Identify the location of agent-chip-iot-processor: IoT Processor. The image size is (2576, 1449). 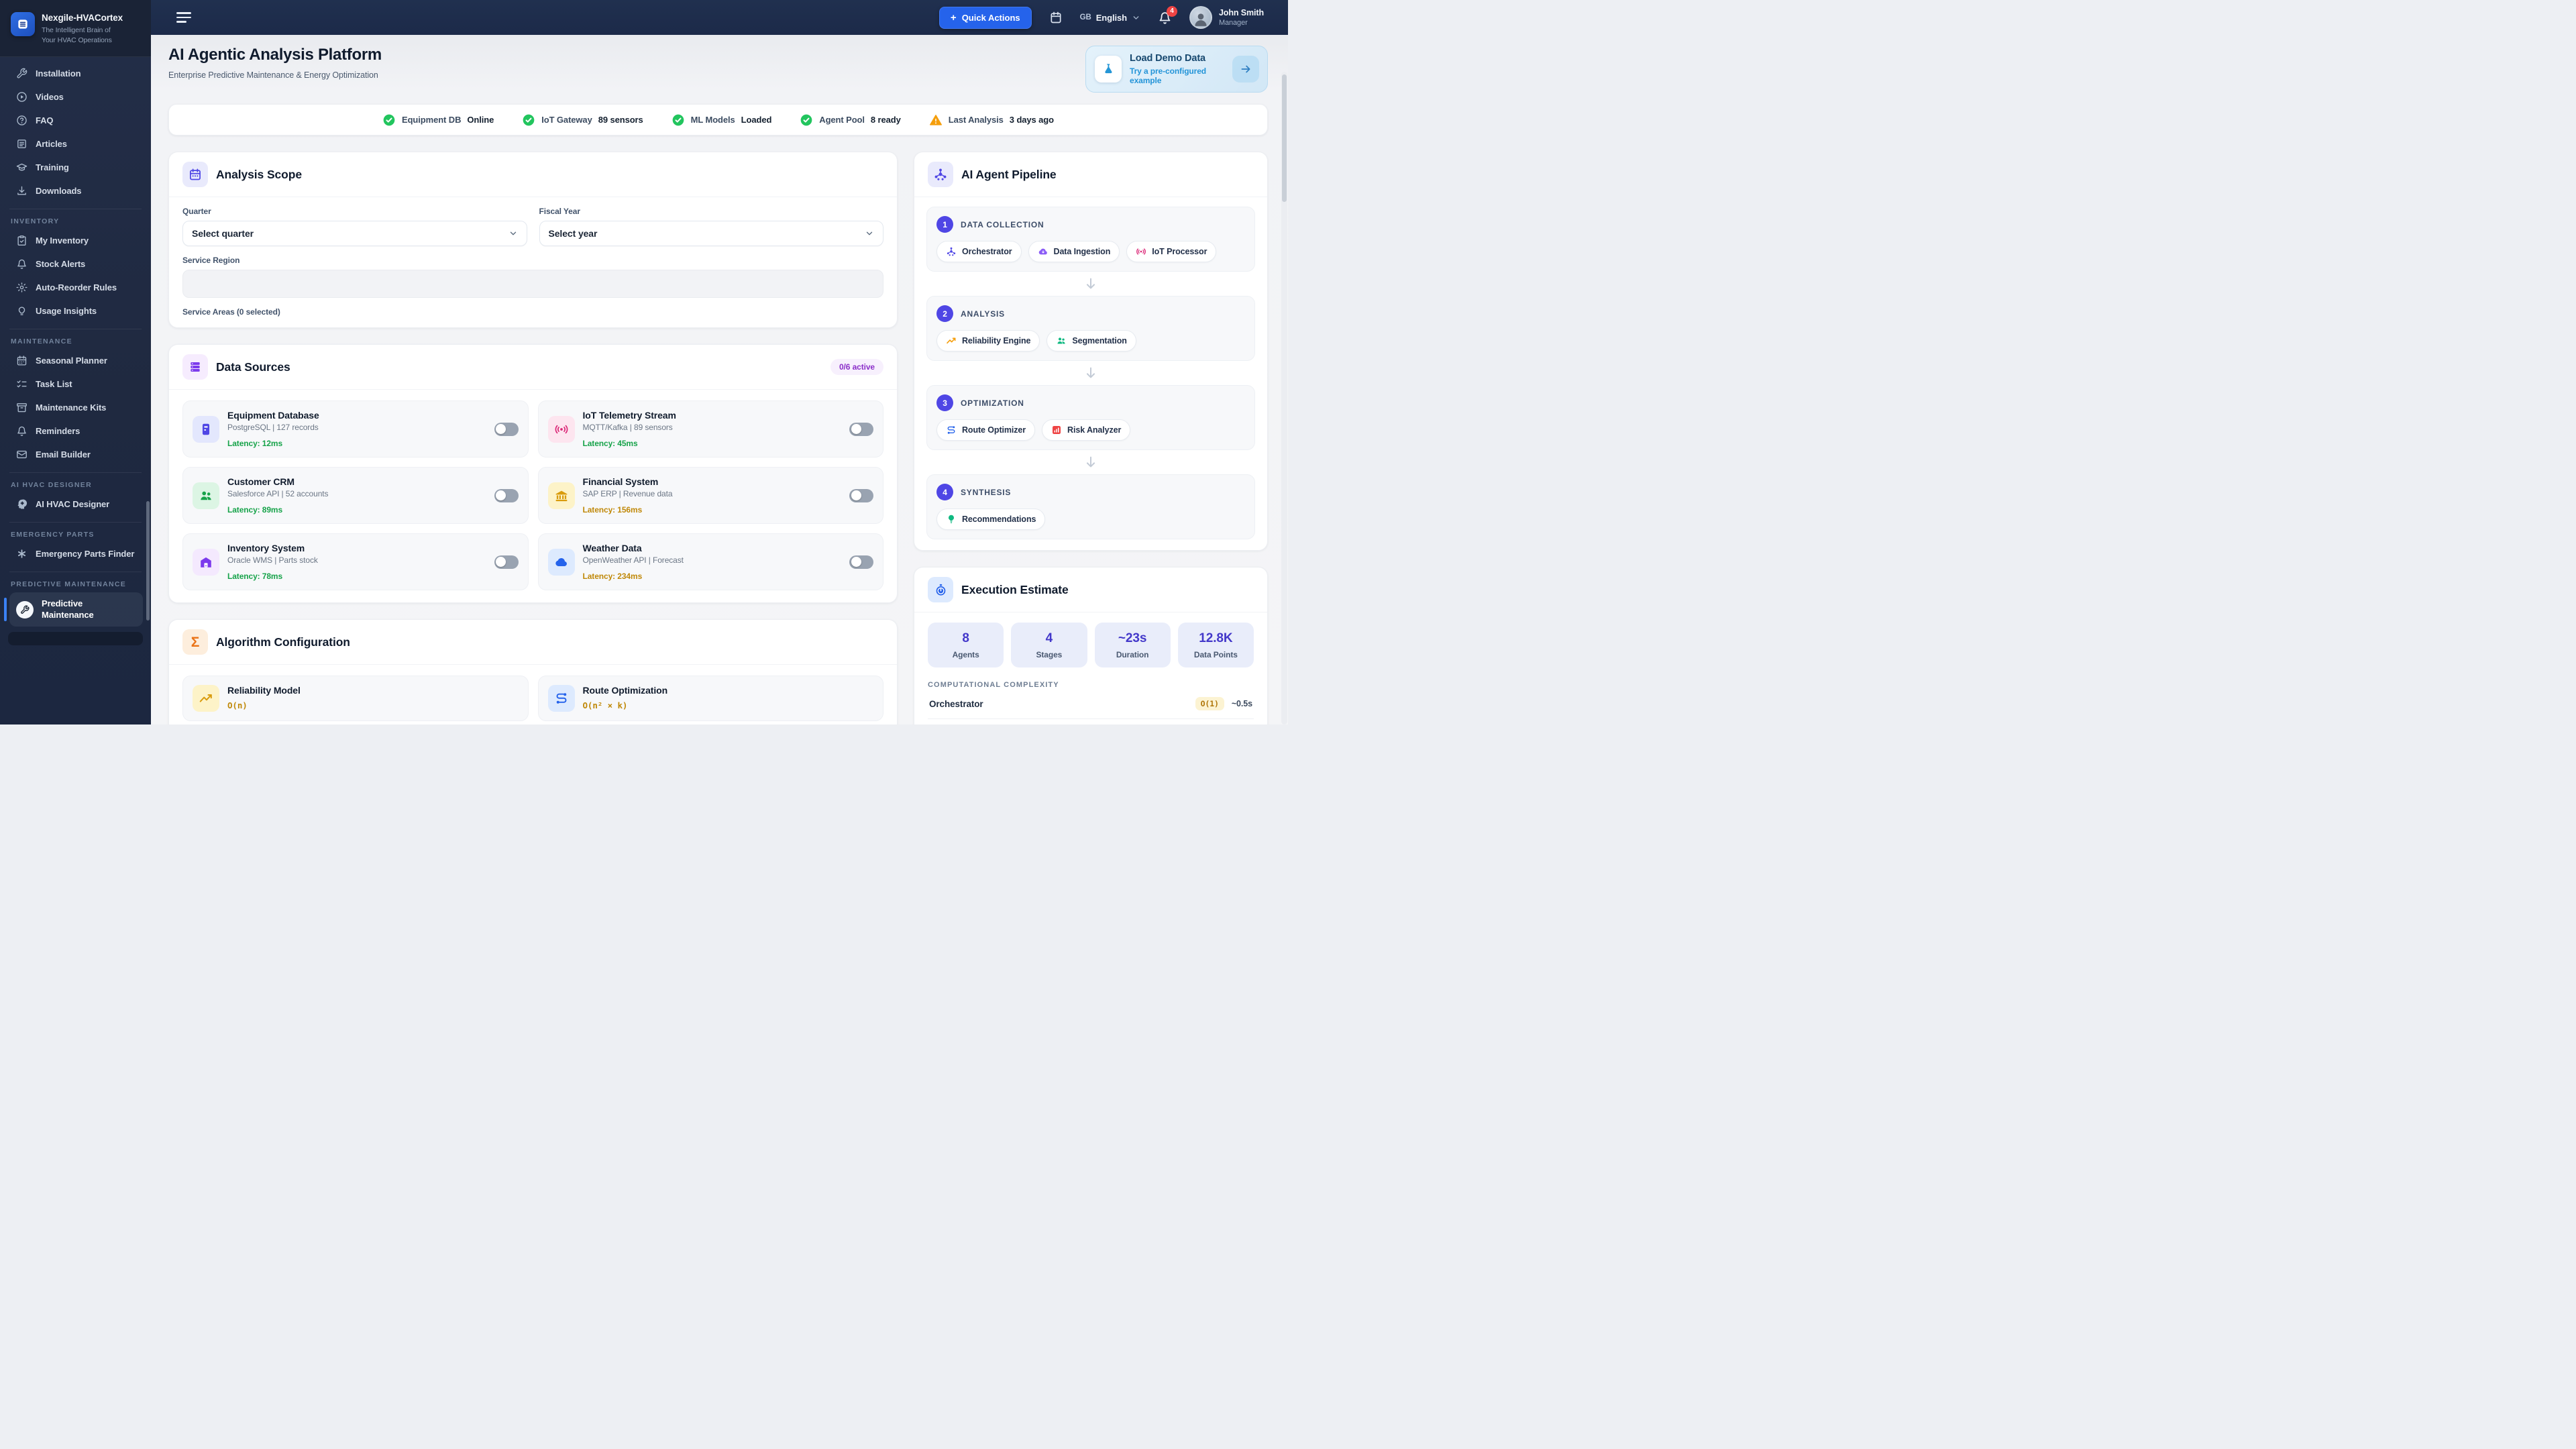
(1171, 251).